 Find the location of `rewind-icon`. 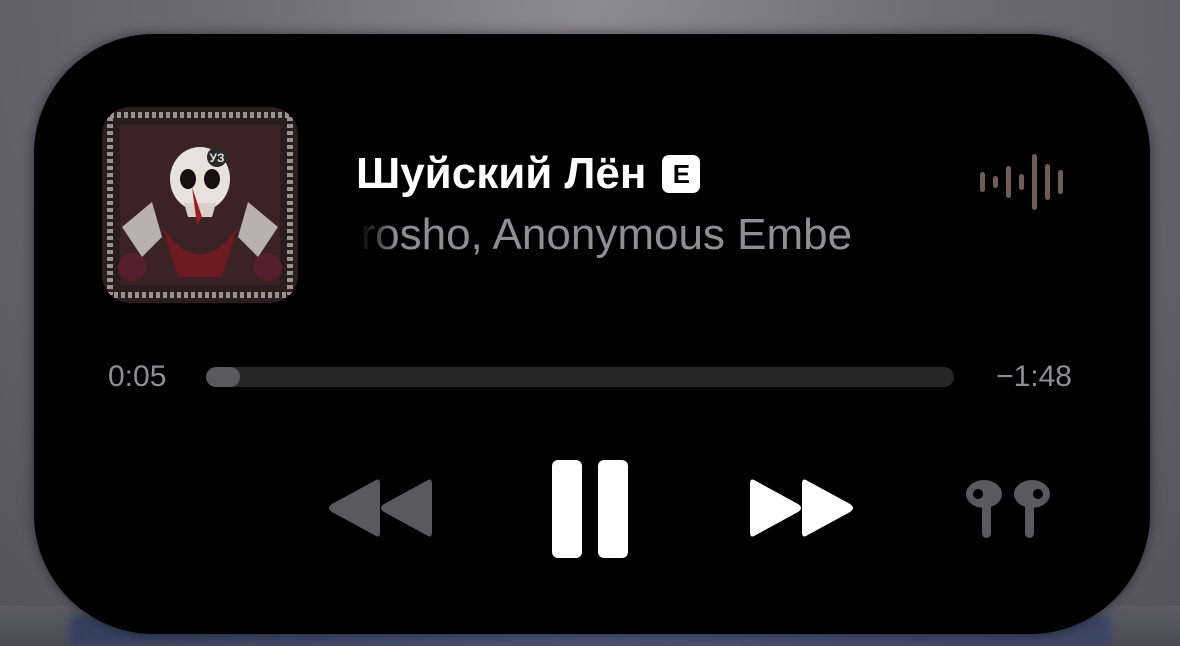

rewind-icon is located at coordinates (379, 508).